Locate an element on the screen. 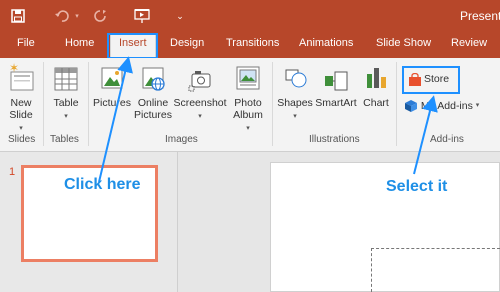 This screenshot has width=500, height=292. click-here-annotation: Click here is located at coordinates (102, 184).